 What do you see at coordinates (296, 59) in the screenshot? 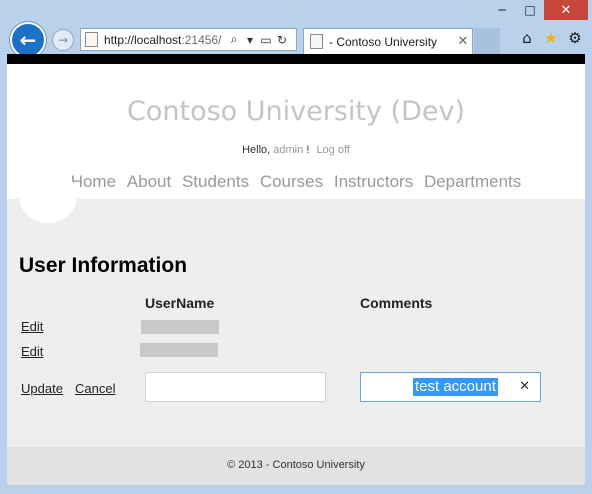
I see `top-black-bar` at bounding box center [296, 59].